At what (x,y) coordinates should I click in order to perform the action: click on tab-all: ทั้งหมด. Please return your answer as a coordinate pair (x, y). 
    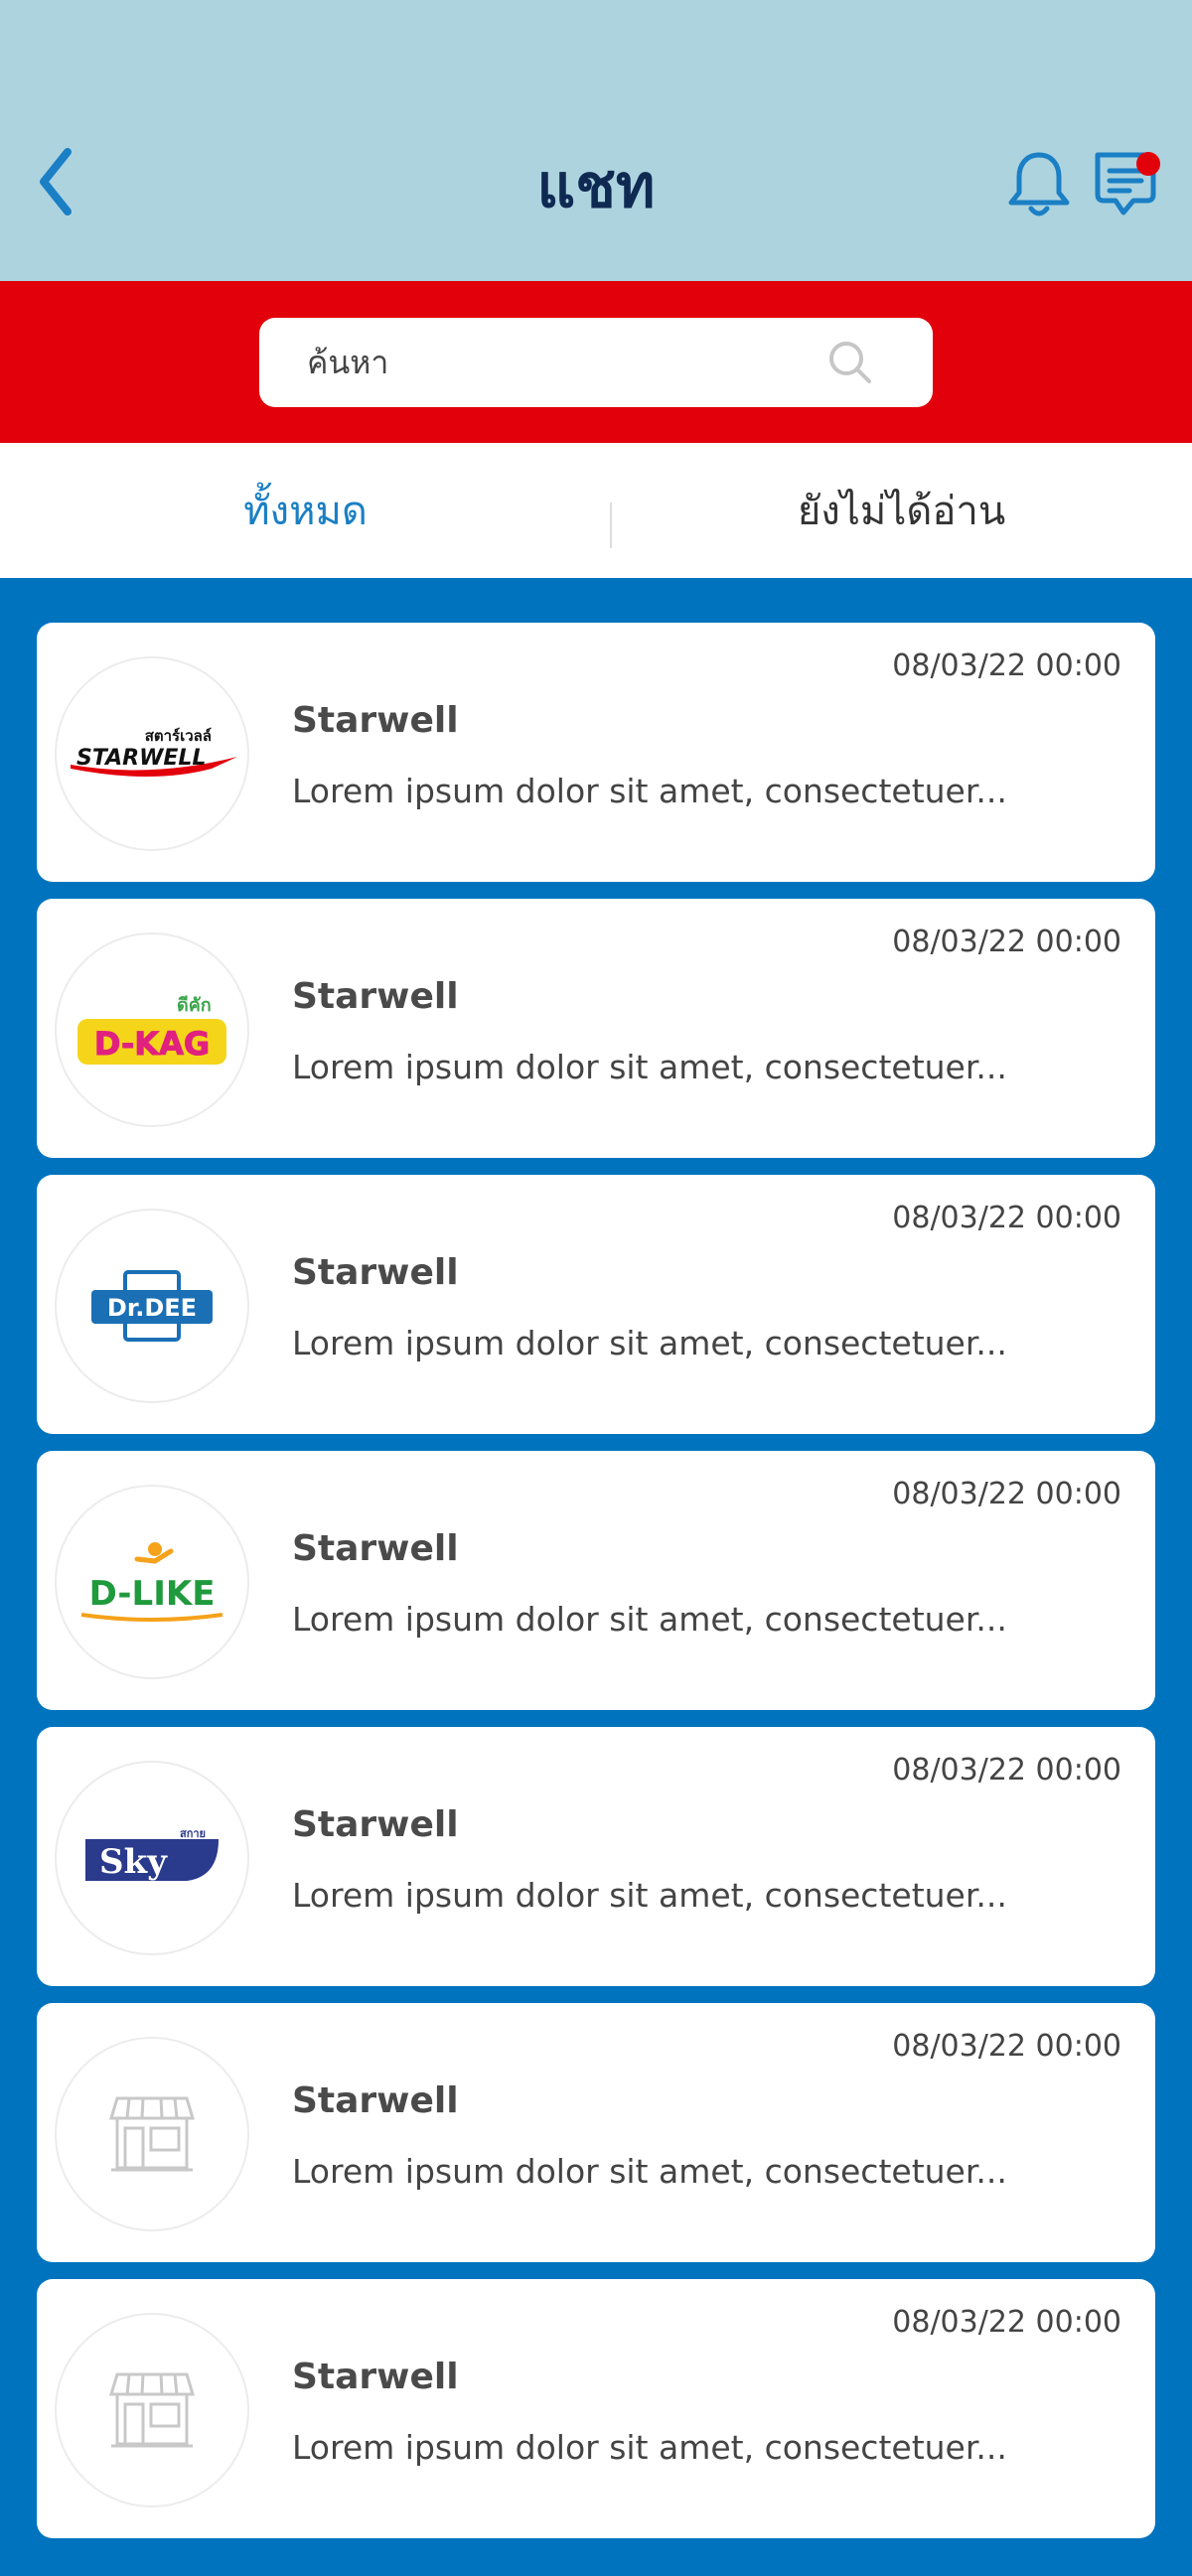
    Looking at the image, I should click on (305, 510).